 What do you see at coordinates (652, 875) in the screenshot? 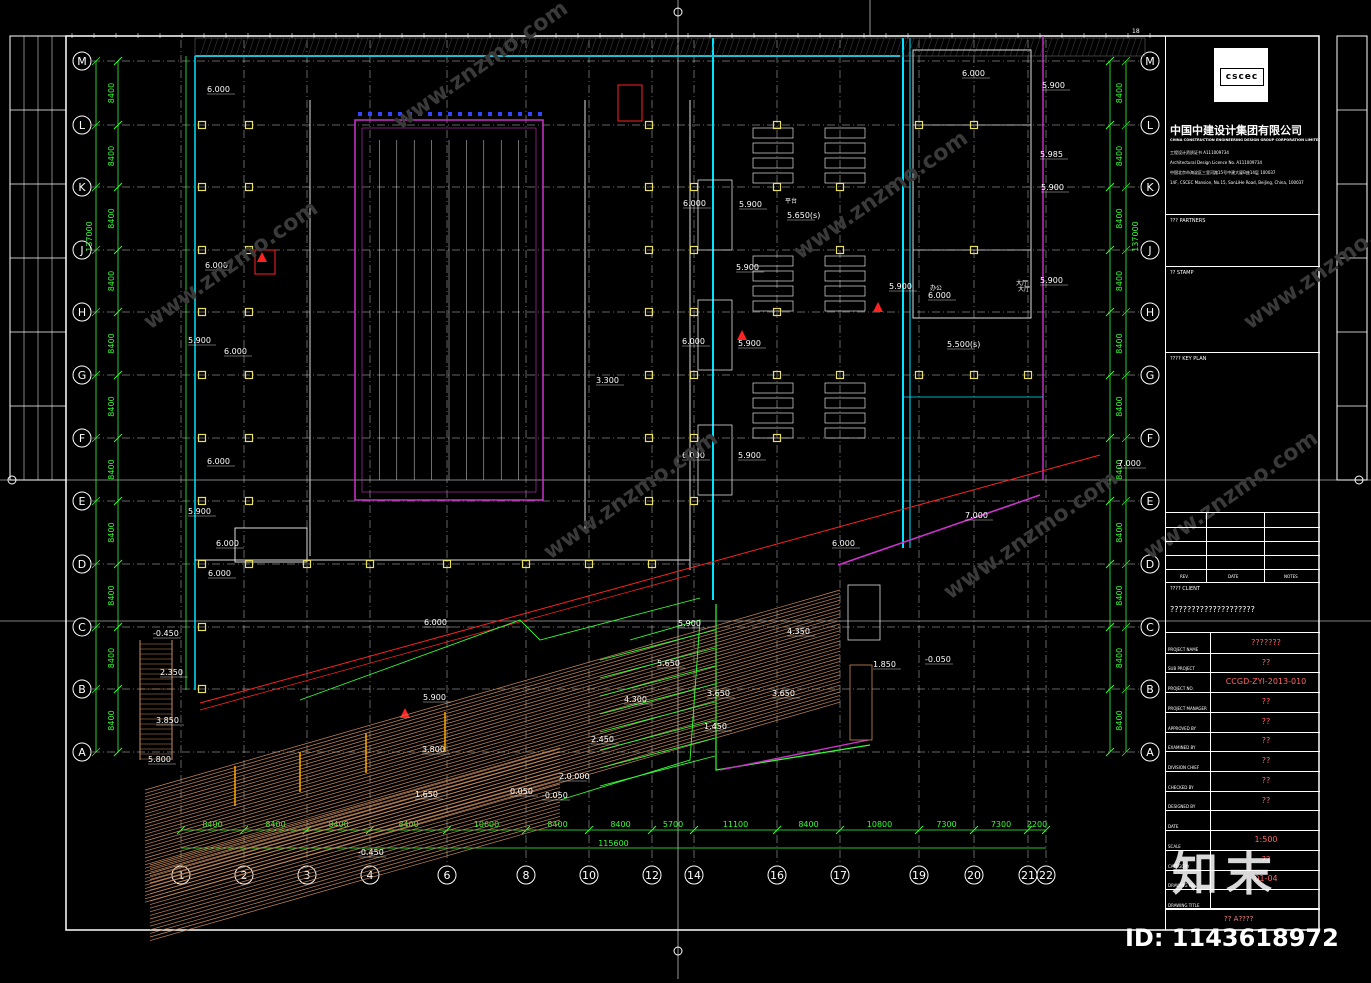
I see `grid-label-col: 12` at bounding box center [652, 875].